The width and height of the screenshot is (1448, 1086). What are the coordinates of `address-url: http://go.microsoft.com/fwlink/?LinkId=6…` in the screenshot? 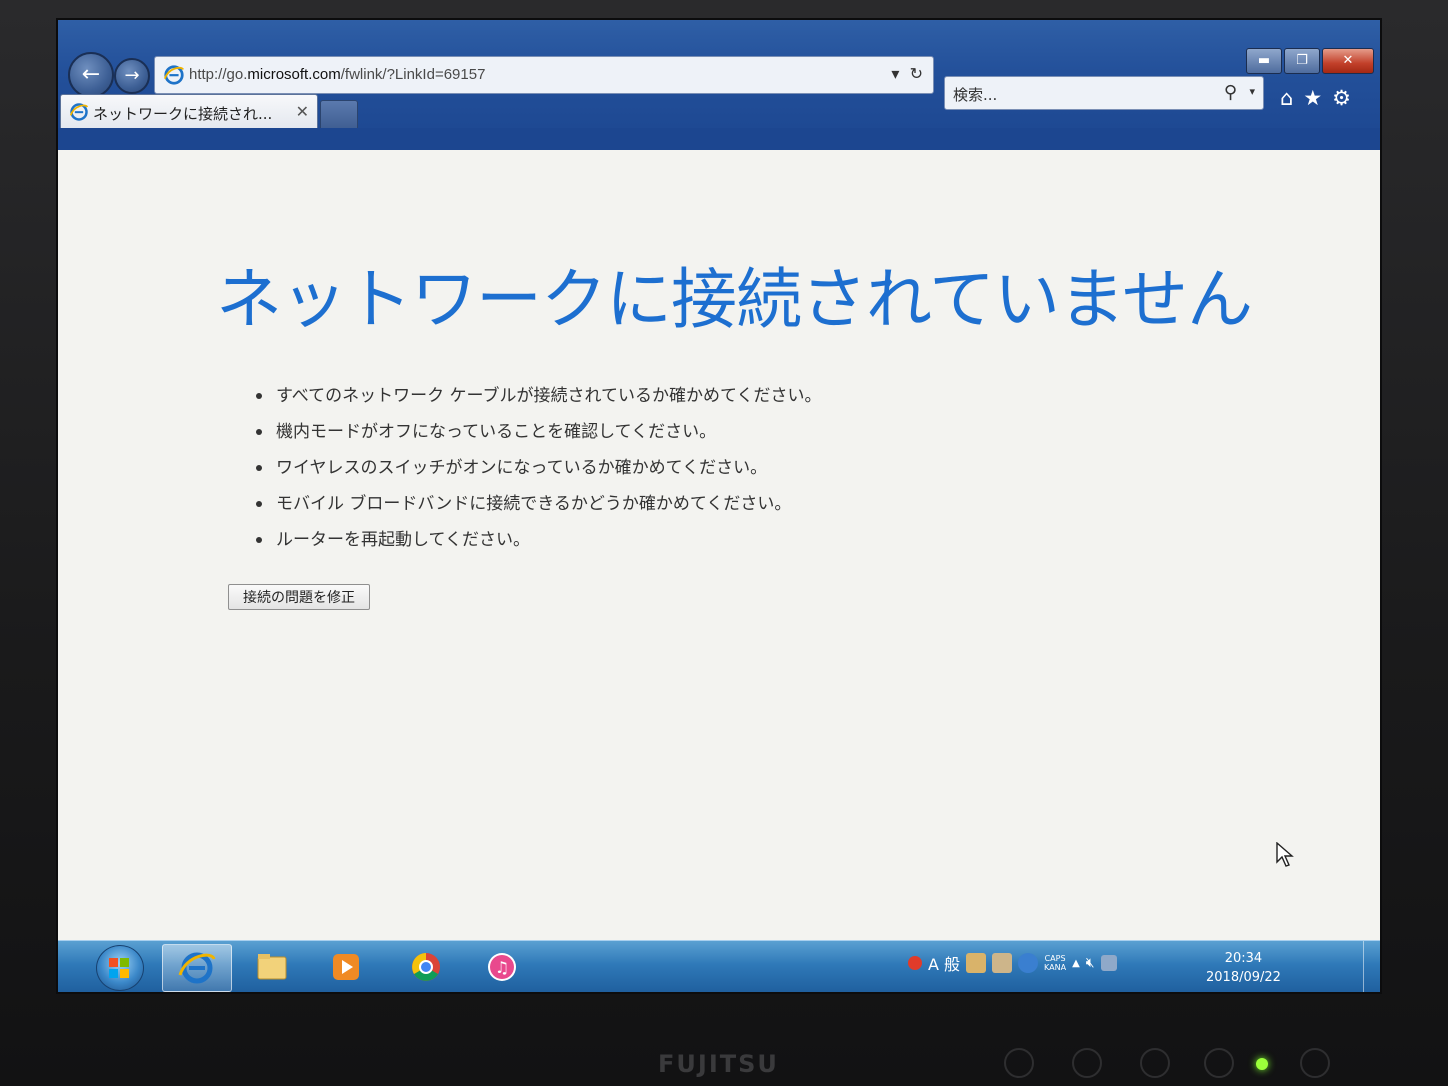 It's located at (337, 74).